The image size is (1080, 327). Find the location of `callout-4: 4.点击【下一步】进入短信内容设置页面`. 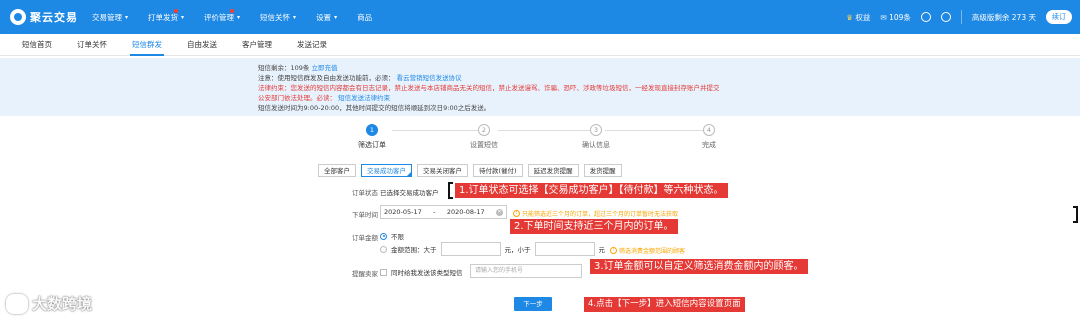

callout-4: 4.点击【下一步】进入短信内容设置页面 is located at coordinates (664, 304).